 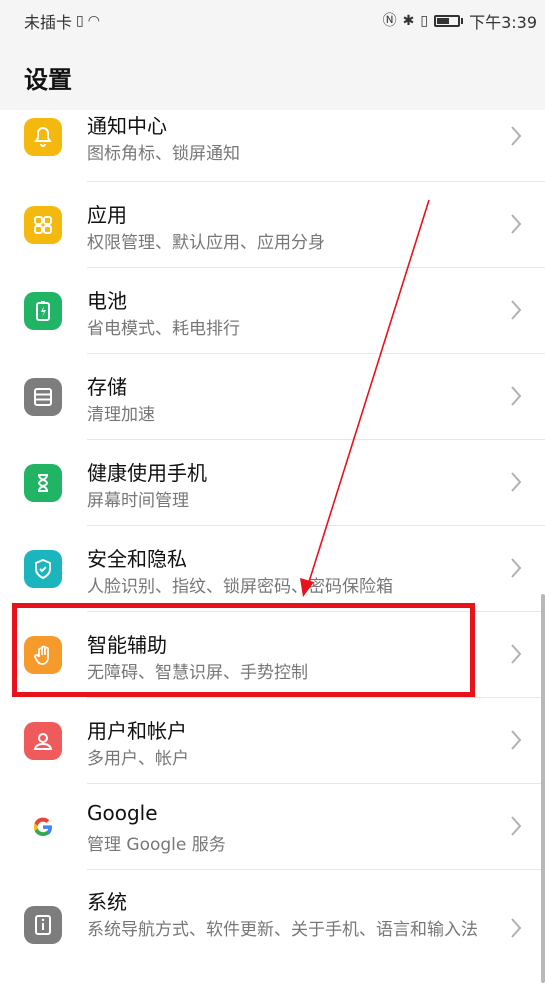 What do you see at coordinates (43, 397) in the screenshot?
I see `storage-icon` at bounding box center [43, 397].